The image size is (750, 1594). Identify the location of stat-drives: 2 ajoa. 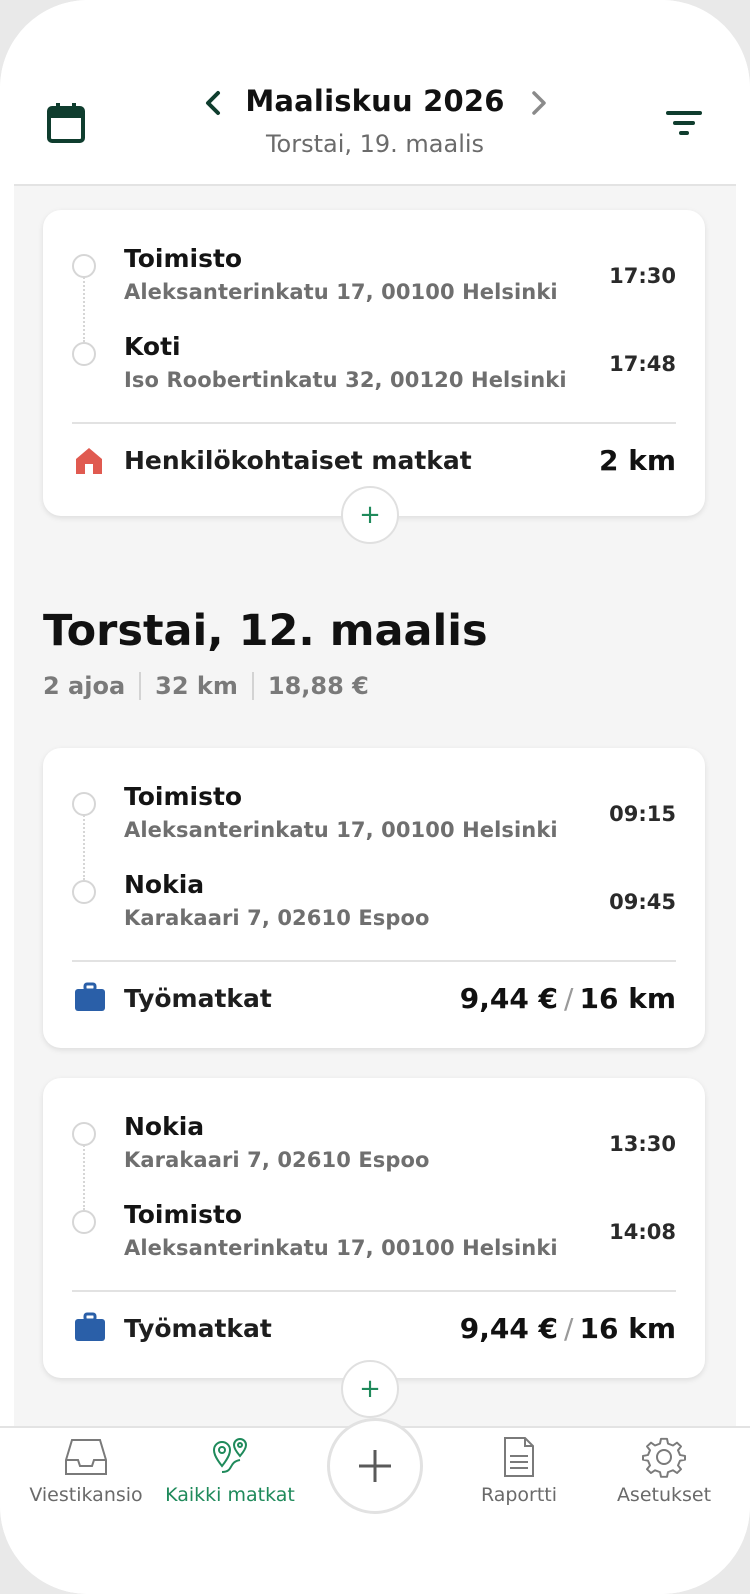
(92, 686).